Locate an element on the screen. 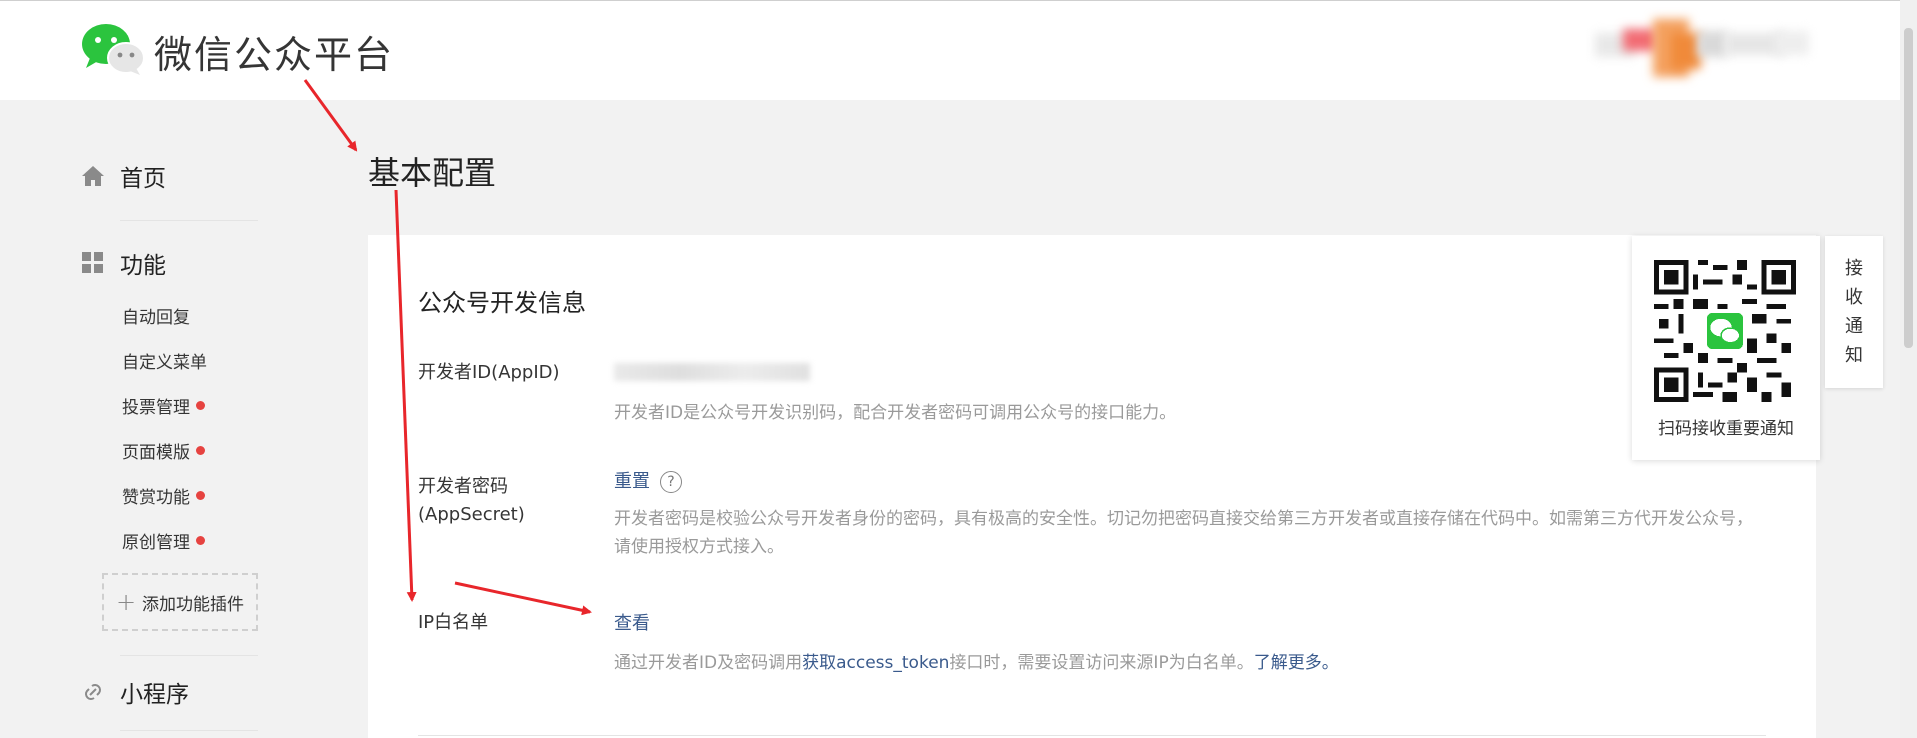 This screenshot has height=738, width=1917. sidebar-subitem-custom-menu: 自定义菜单 is located at coordinates (169, 360).